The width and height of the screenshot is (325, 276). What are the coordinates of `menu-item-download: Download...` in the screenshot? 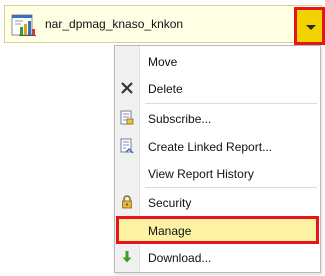 It's located at (217, 257).